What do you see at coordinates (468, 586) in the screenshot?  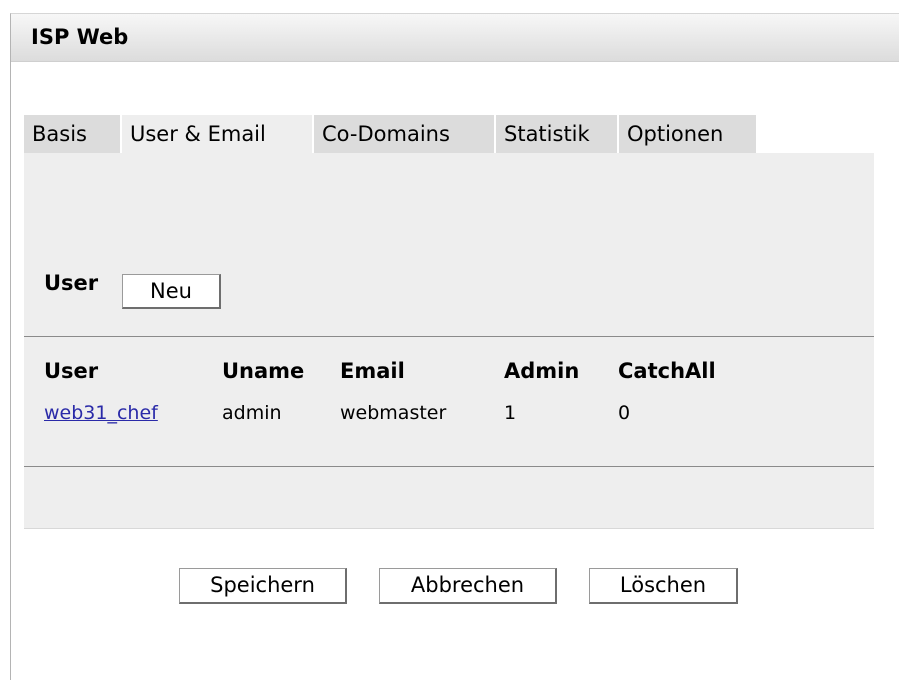 I see `cancel-button: Abbrechen` at bounding box center [468, 586].